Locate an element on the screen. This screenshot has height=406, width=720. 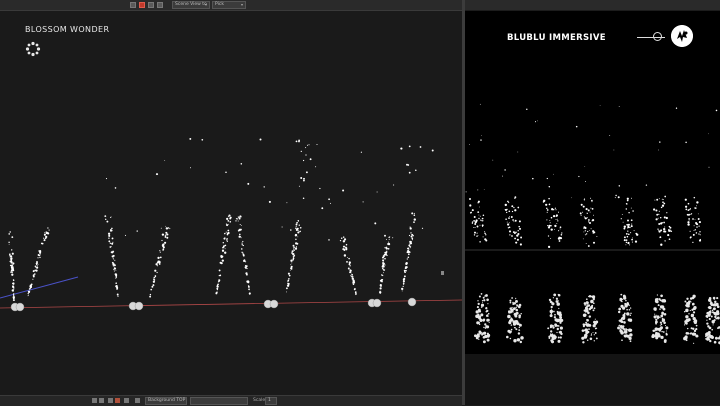
scale-value: 1 is located at coordinates (269, 400).